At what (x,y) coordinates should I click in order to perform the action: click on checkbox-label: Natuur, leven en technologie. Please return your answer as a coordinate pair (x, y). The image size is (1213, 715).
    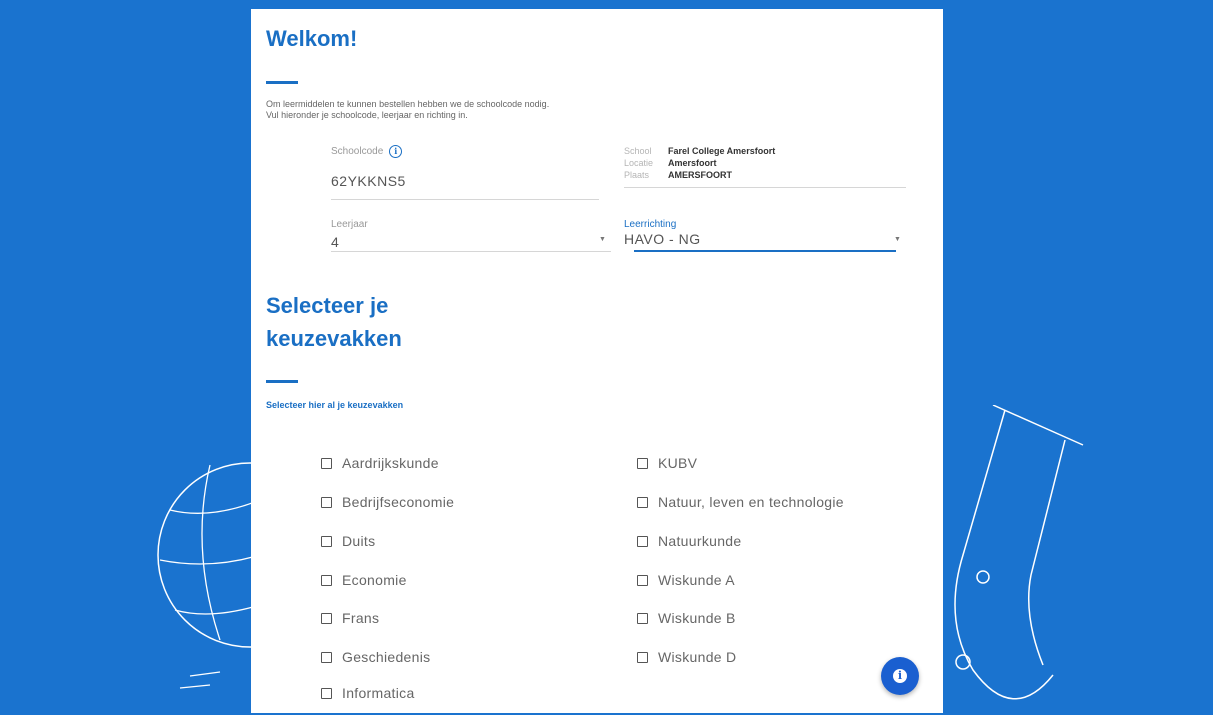
    Looking at the image, I should click on (751, 502).